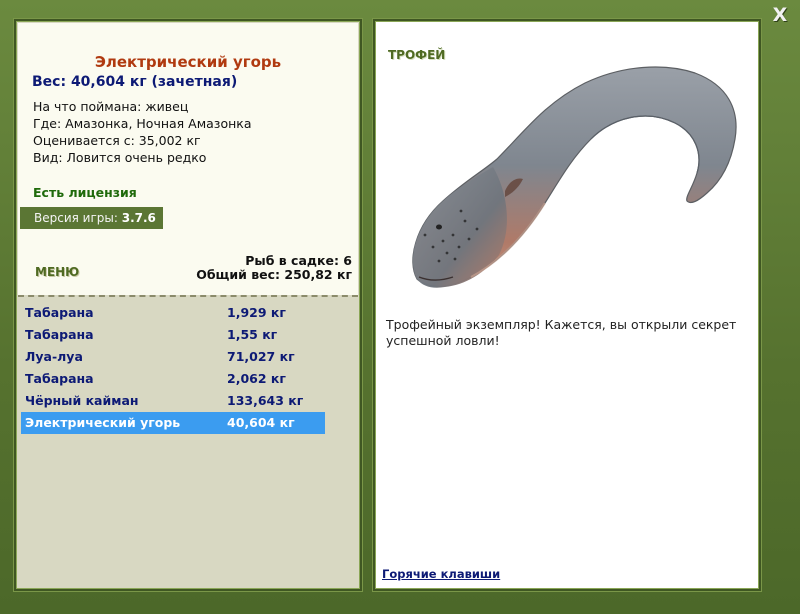 The image size is (800, 614). Describe the element at coordinates (120, 157) in the screenshot. I see `rarity-text: Вид: Ловится очень редко` at that location.